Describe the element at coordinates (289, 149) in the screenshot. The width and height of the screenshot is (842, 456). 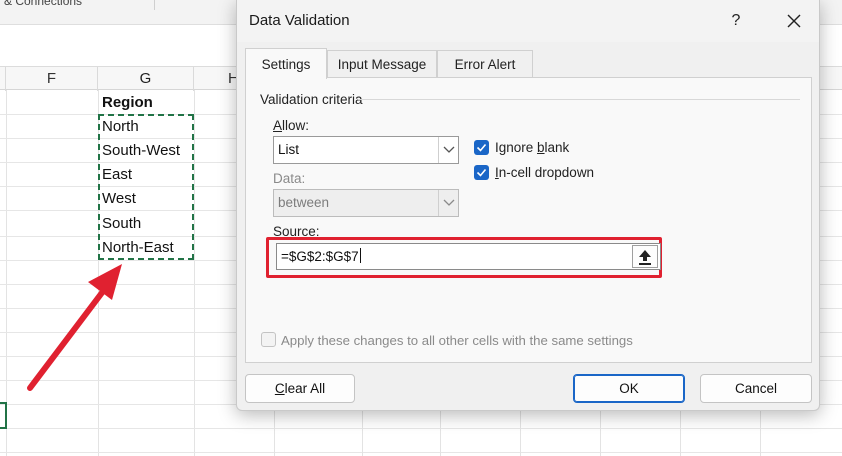
I see `allow-select-value: List` at that location.